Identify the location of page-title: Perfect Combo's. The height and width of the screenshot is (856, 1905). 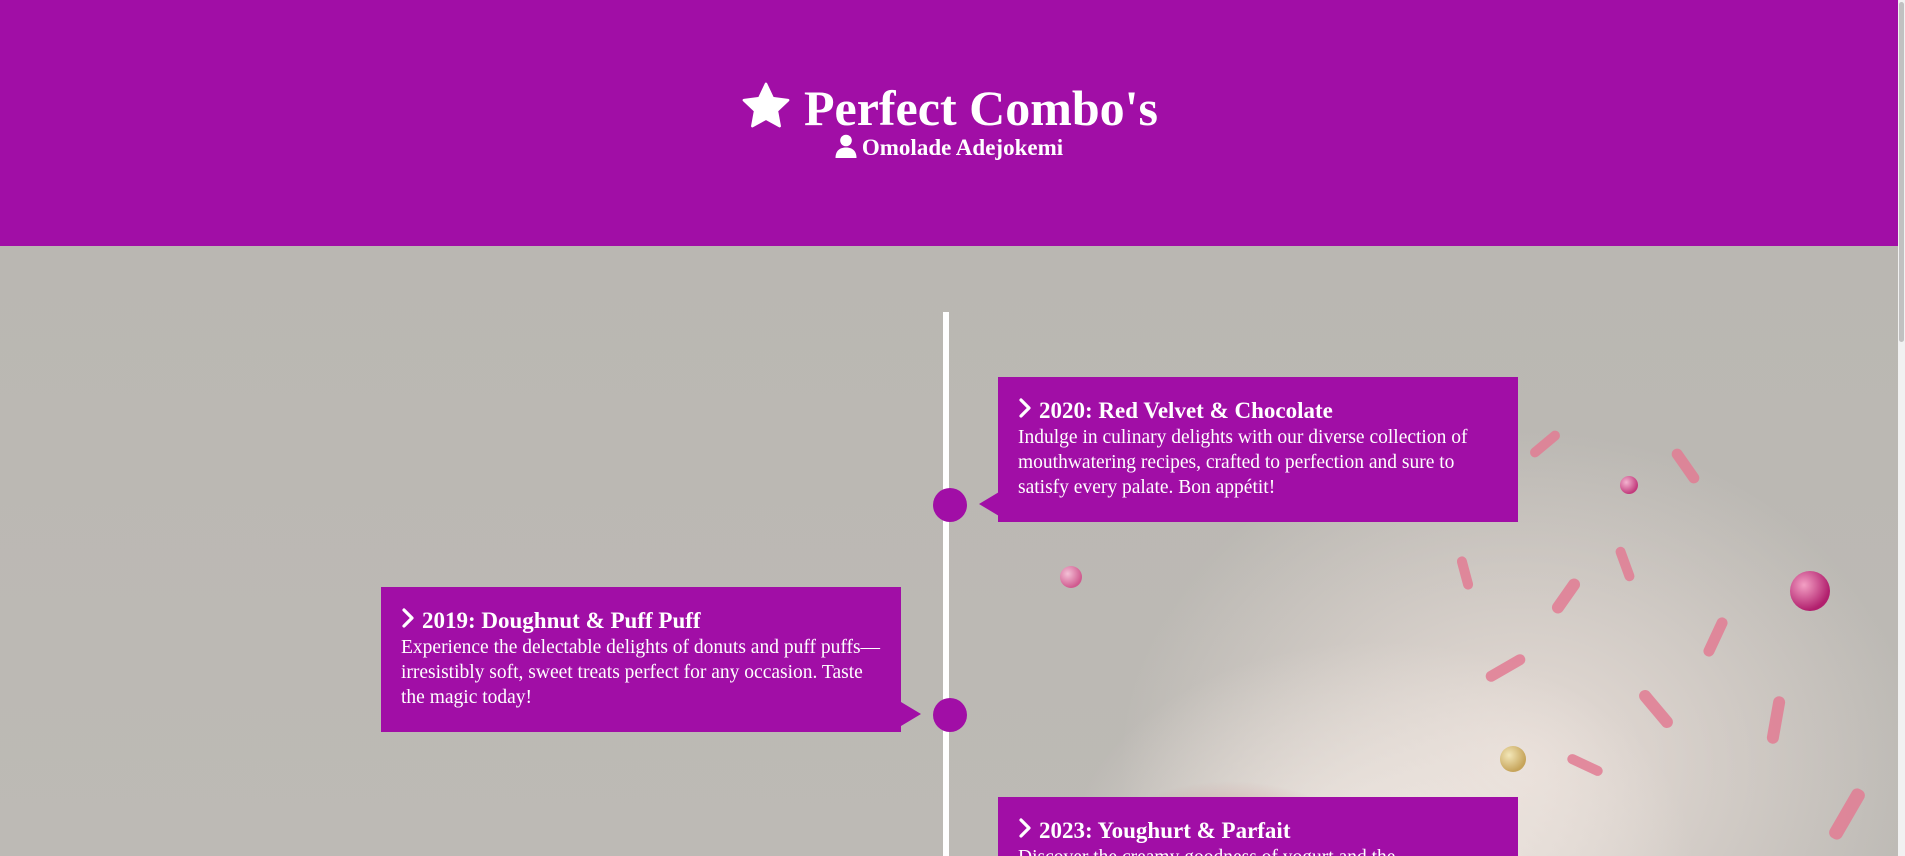
(981, 108).